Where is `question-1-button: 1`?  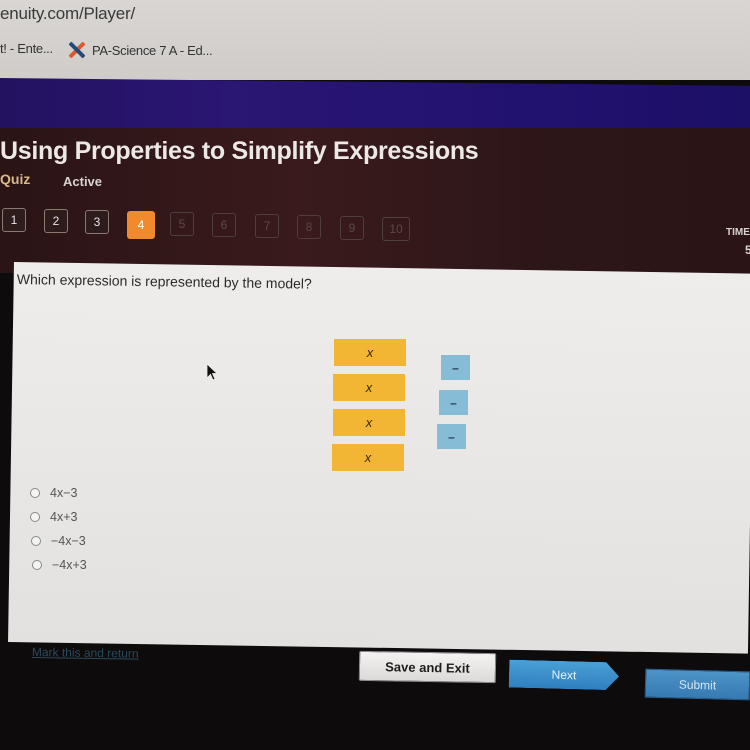 question-1-button: 1 is located at coordinates (14, 220).